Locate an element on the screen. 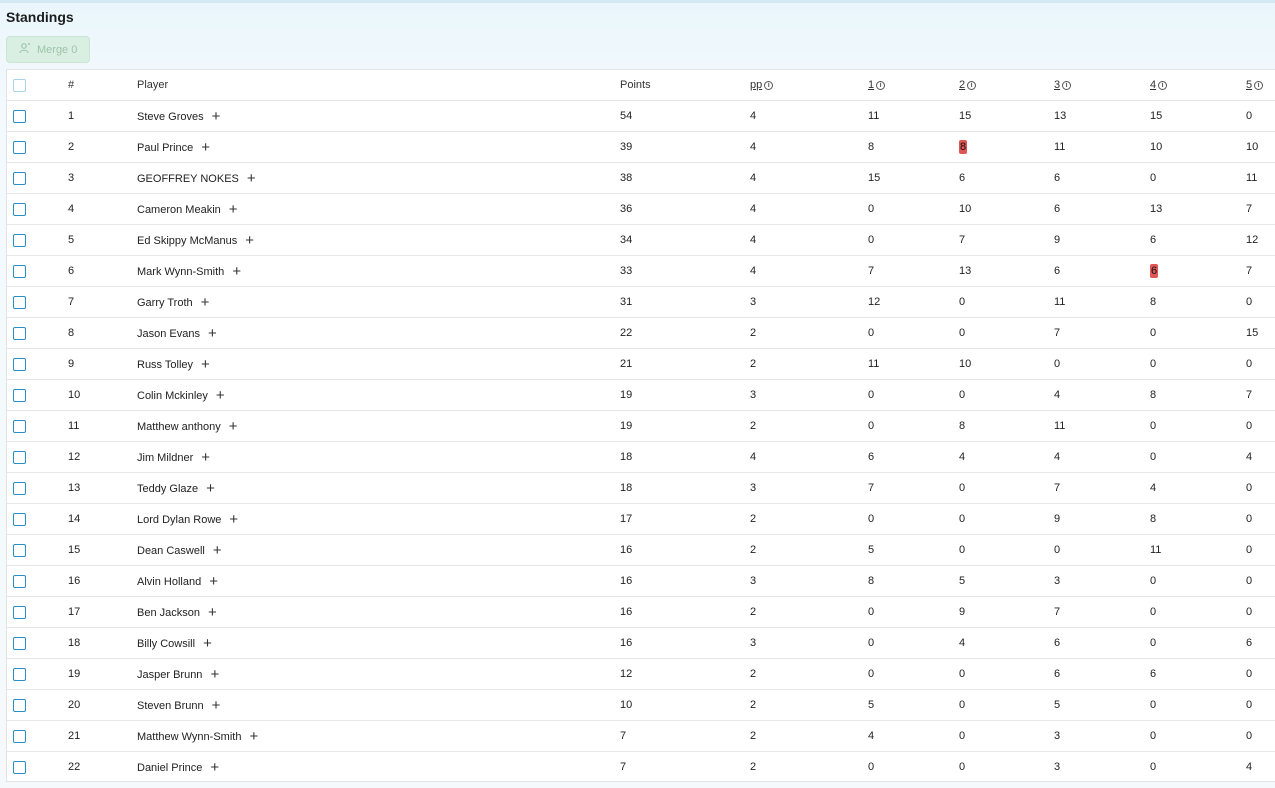 The image size is (1275, 788). col-points-header: Points is located at coordinates (635, 85).